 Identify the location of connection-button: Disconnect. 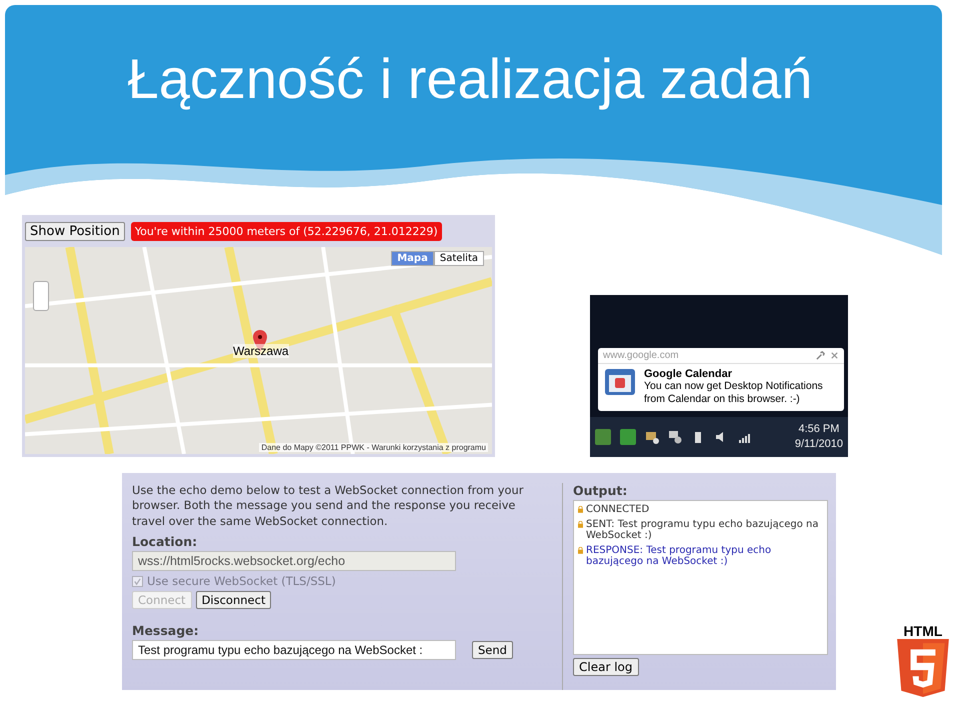
(234, 600).